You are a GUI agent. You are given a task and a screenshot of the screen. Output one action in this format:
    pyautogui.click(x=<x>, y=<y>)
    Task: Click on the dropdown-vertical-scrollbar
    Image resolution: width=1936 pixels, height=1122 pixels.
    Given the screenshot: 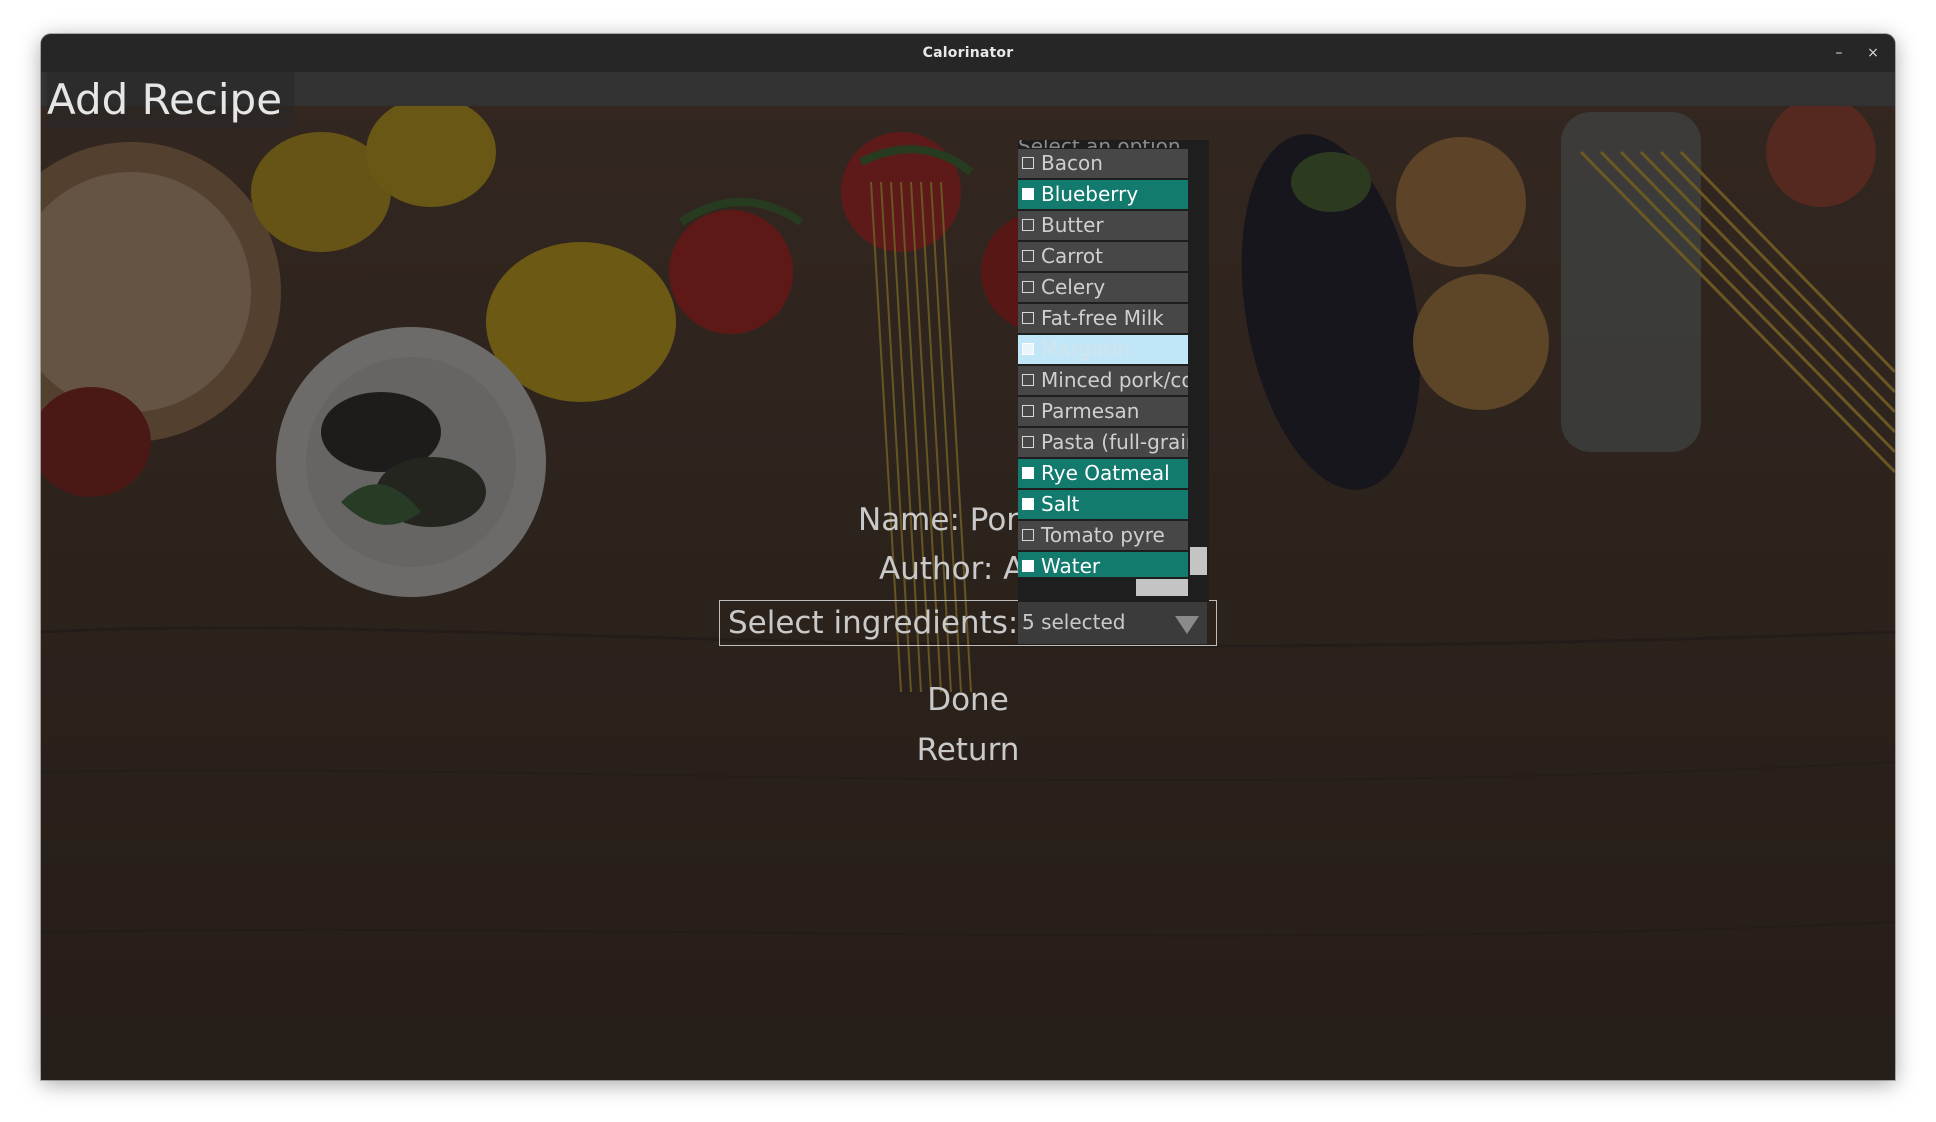 What is the action you would take?
    pyautogui.click(x=1198, y=358)
    